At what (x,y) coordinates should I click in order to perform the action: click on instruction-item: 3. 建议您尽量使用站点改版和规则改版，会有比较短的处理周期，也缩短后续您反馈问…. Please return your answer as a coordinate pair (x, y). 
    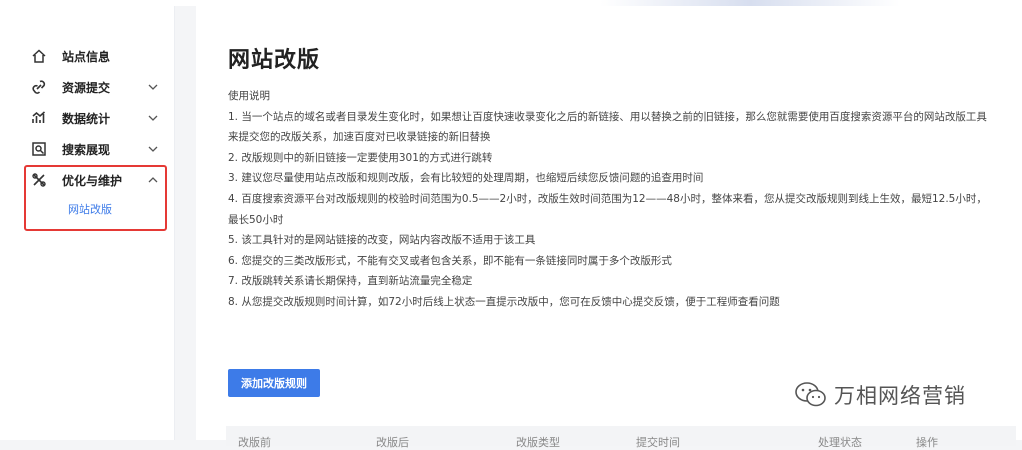
    Looking at the image, I should click on (466, 178).